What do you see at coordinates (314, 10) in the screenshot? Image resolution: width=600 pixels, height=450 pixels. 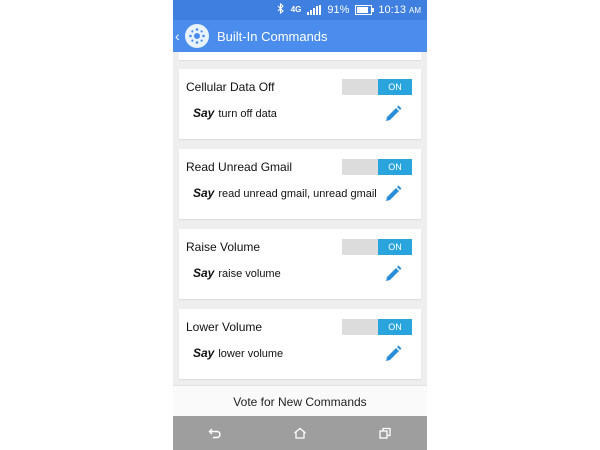 I see `signal-icon` at bounding box center [314, 10].